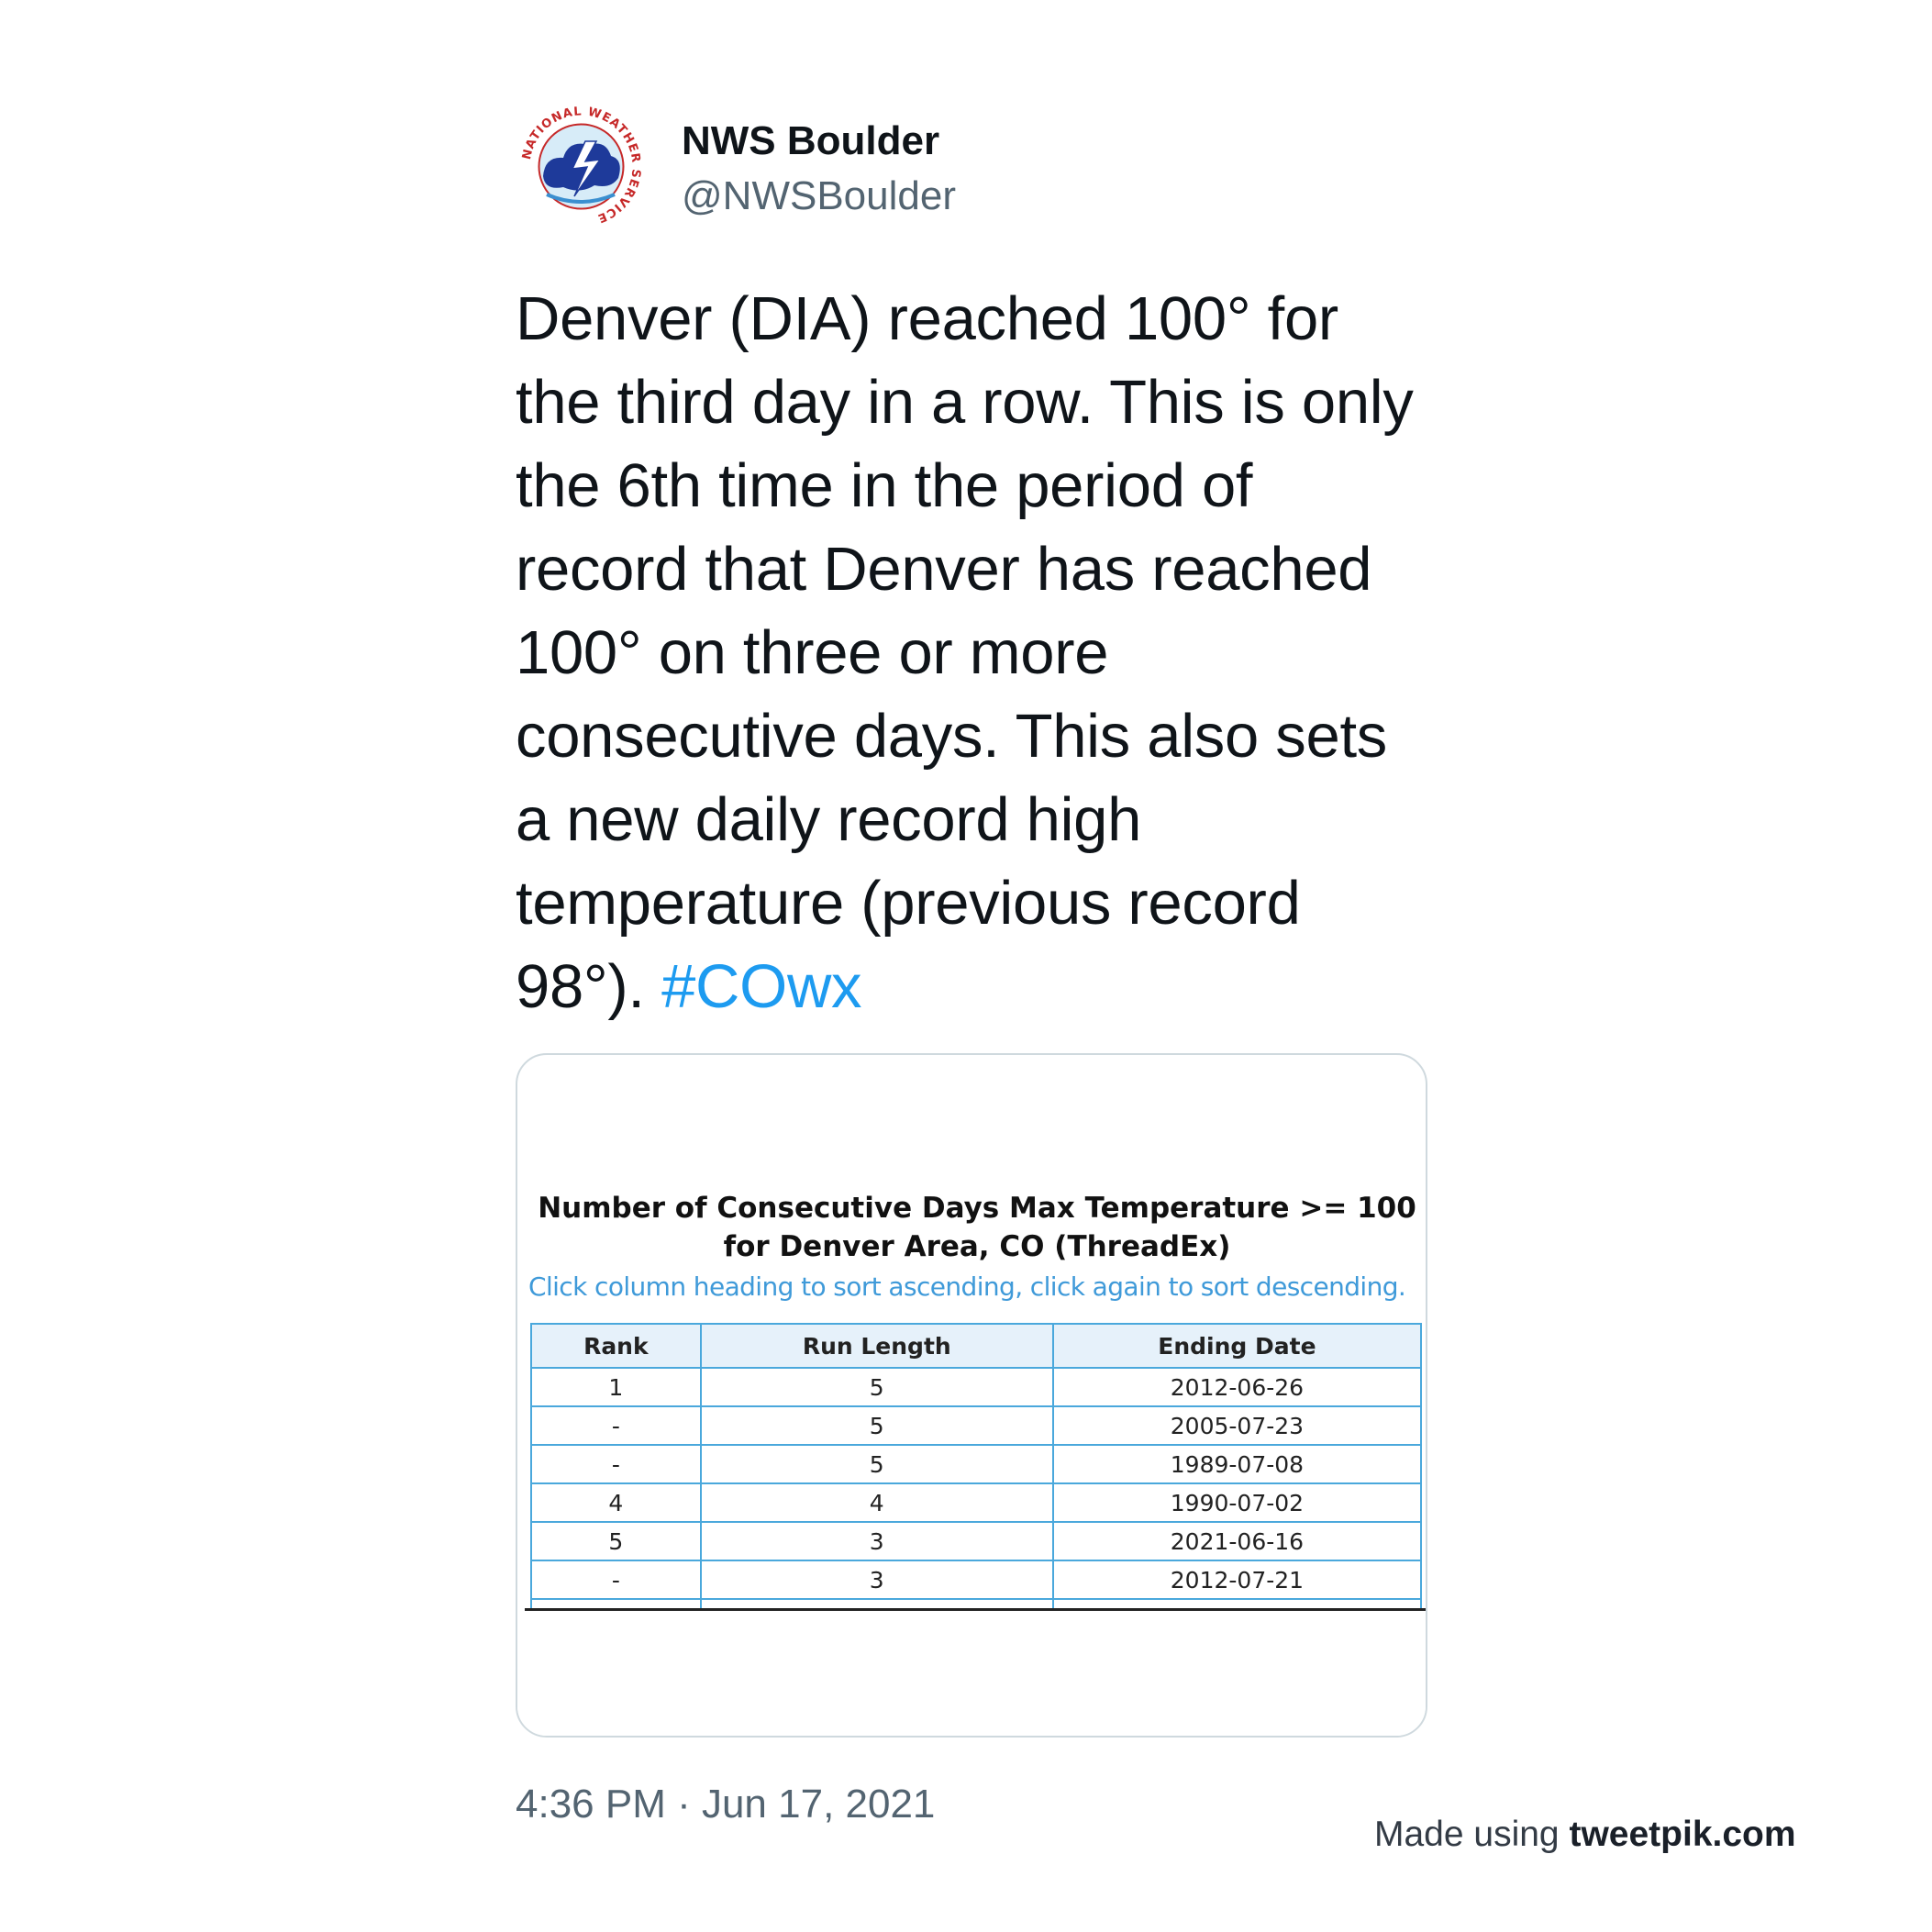 This screenshot has height=1932, width=1932. Describe the element at coordinates (819, 169) in the screenshot. I see `author-block: NWS Boulder @NWSBoulder` at that location.